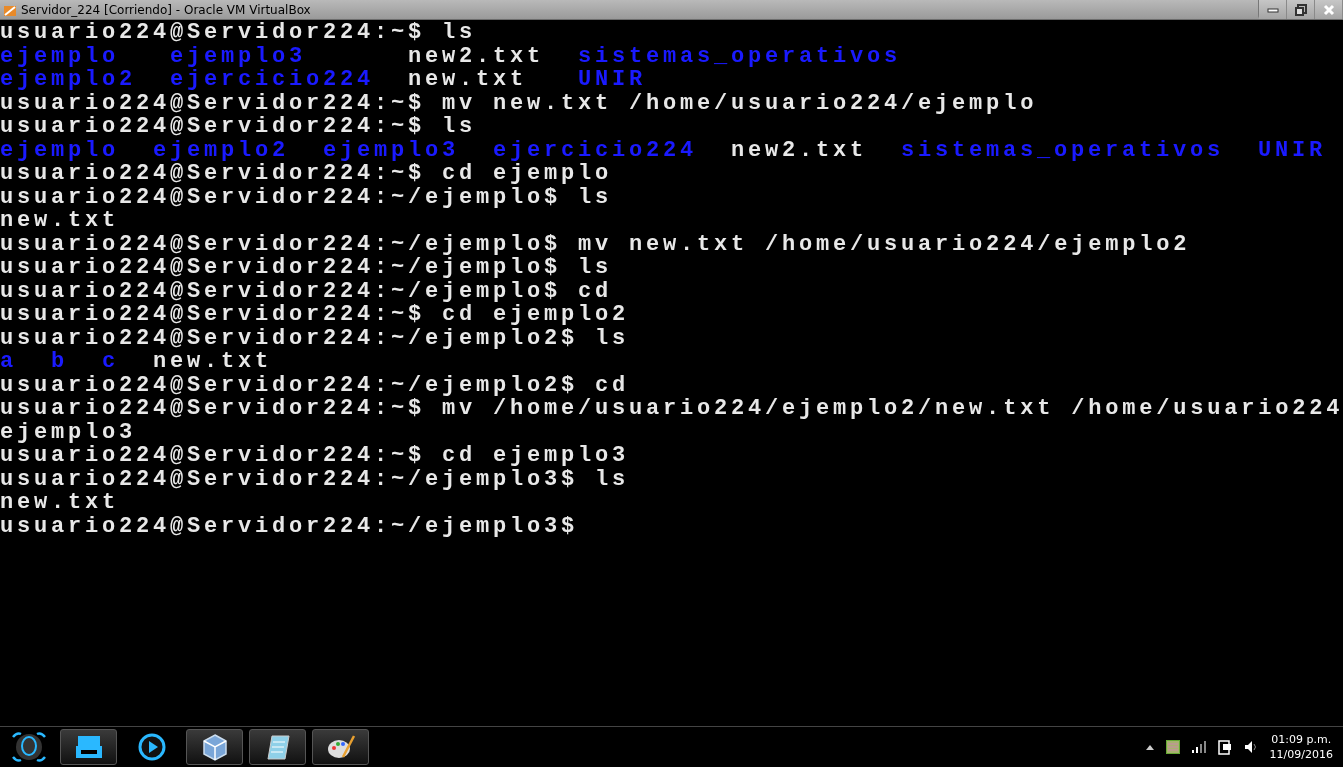 This screenshot has height=767, width=1343. I want to click on terminal-line: usuario224@Servidor224:~/ejemplo2$ cd, so click(315, 384).